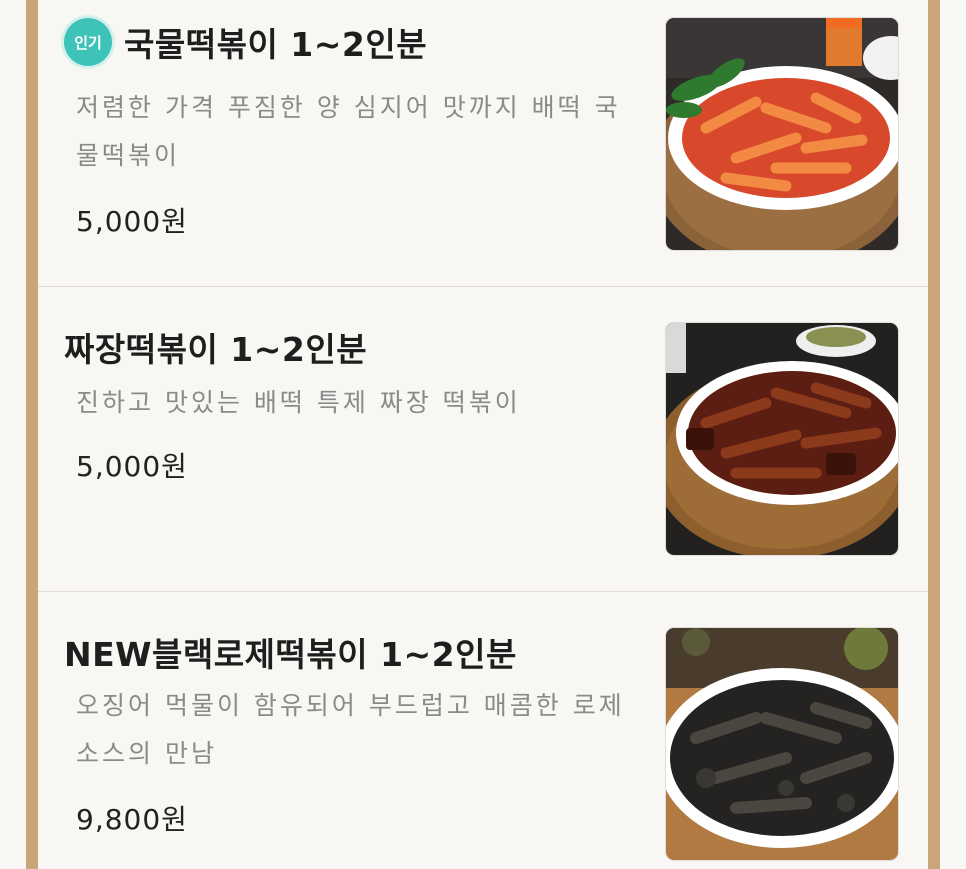 This screenshot has height=869, width=966. Describe the element at coordinates (348, 131) in the screenshot. I see `menu-item-description: 저렴한 가격 푸짐한 양 심지어 맛까지 배떡 국물떡볶이` at that location.